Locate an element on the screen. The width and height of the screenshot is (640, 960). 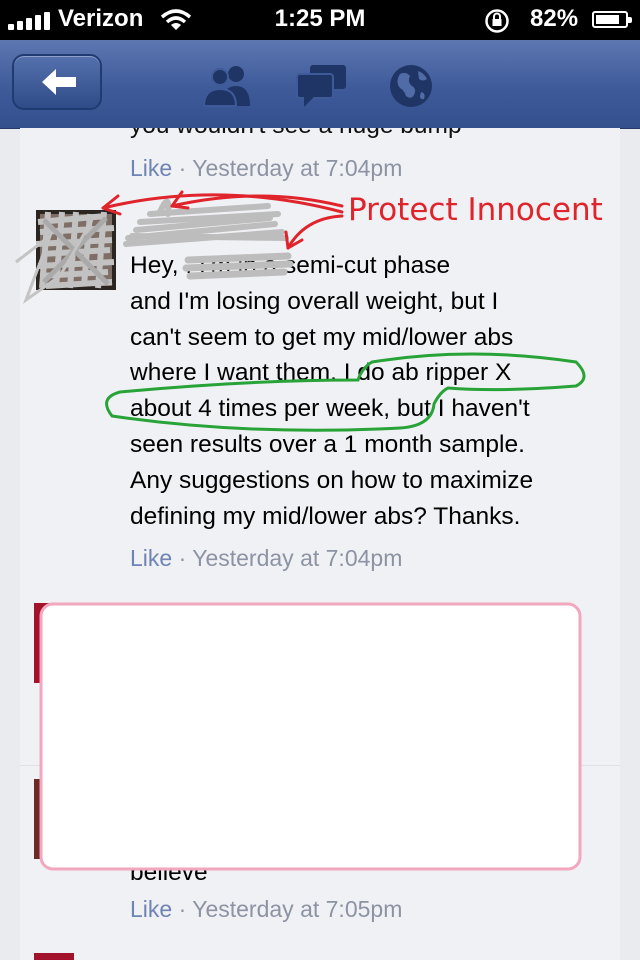
comment-text-partial: believe is located at coordinates (169, 872).